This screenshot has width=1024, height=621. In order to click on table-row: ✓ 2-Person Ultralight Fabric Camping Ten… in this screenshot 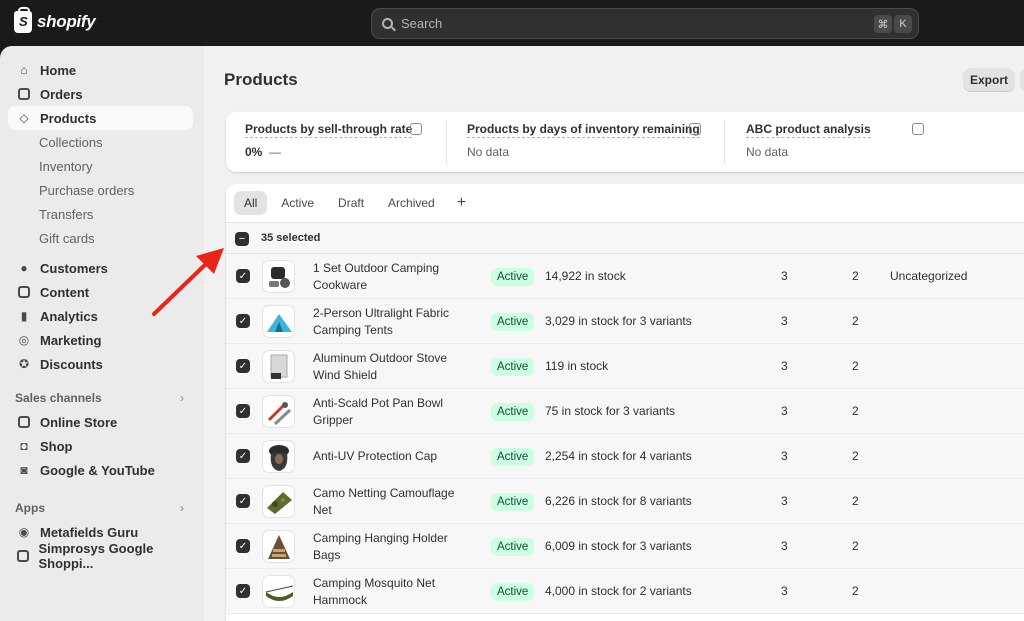, I will do `click(625, 321)`.